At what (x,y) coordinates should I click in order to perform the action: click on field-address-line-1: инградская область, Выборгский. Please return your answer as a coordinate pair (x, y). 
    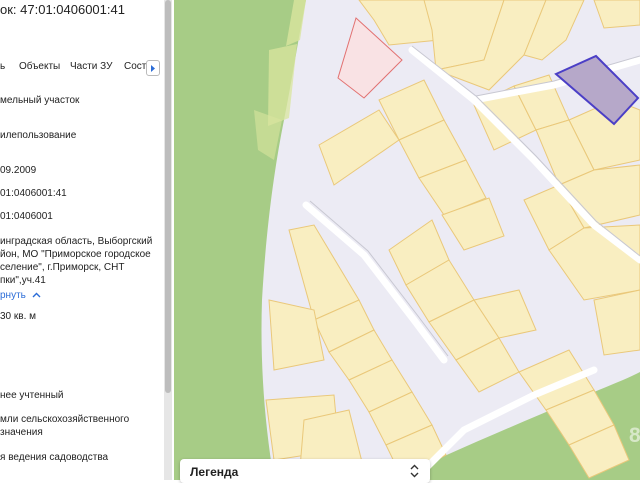
    Looking at the image, I should click on (76, 241).